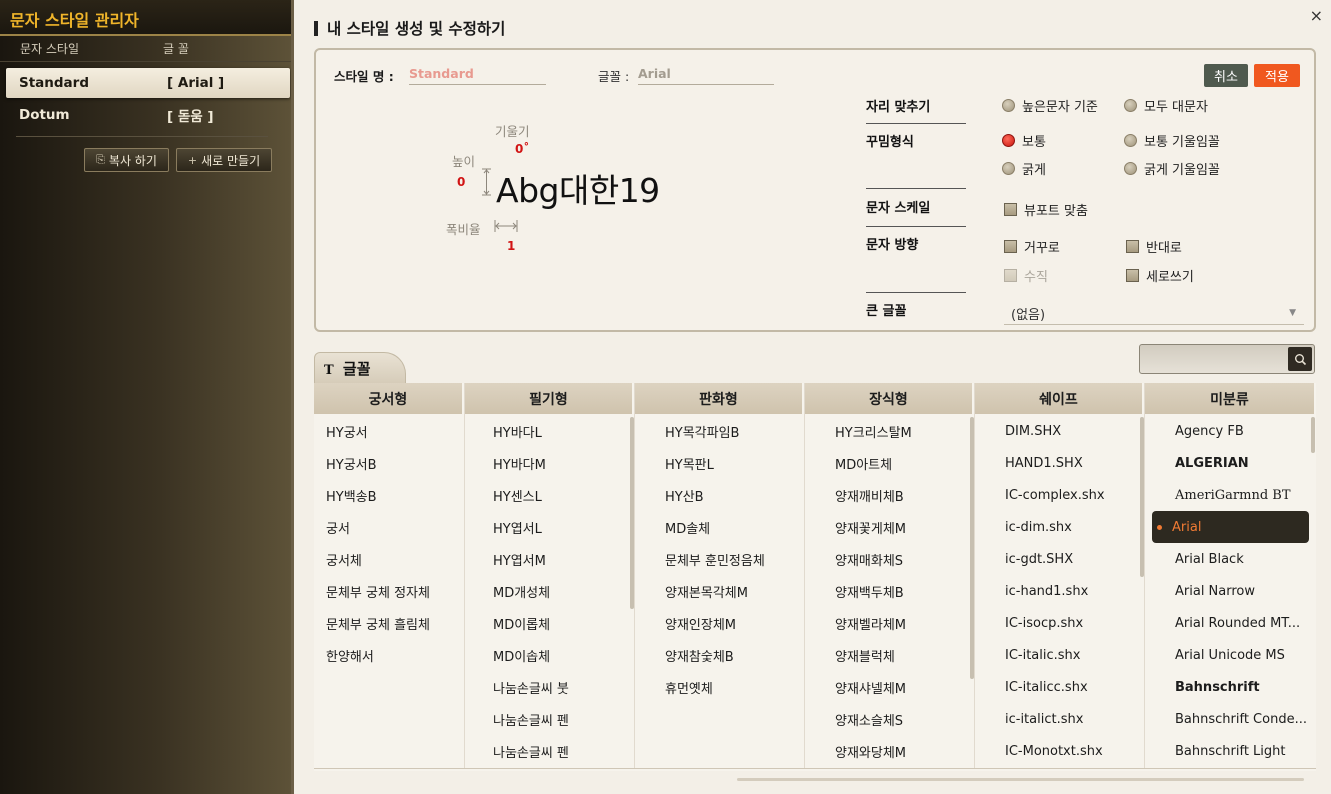 This screenshot has height=794, width=1331. What do you see at coordinates (1068, 751) in the screenshot?
I see `font-item: IC-Monotxt.shx` at bounding box center [1068, 751].